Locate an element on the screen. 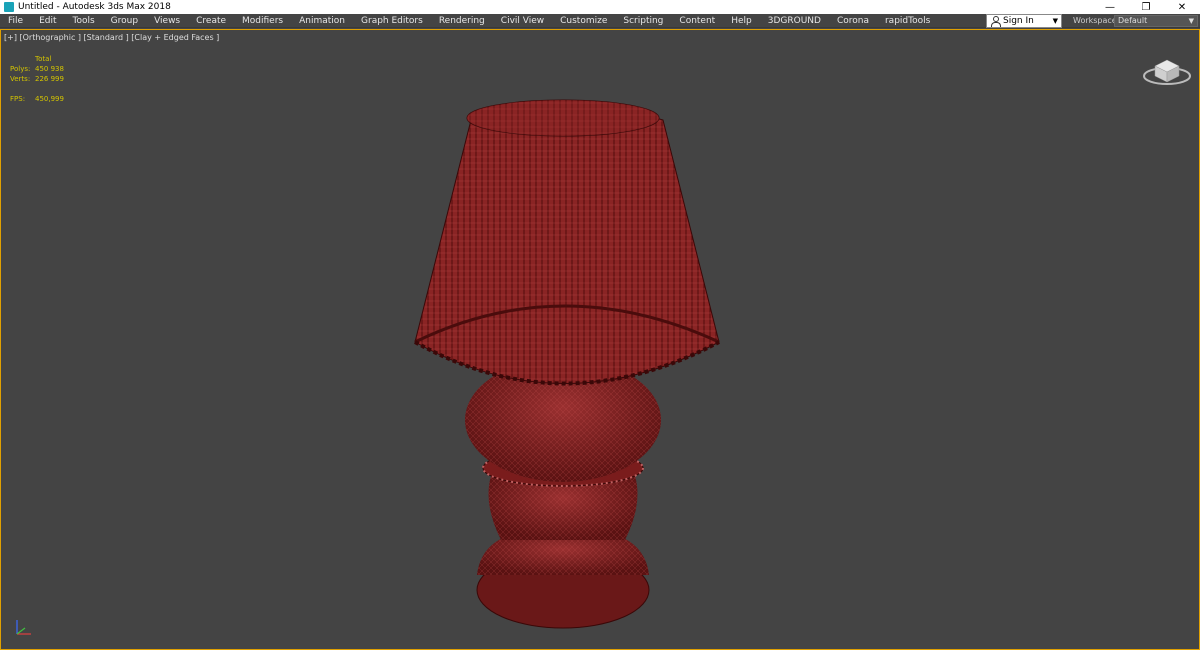 Image resolution: width=1200 pixels, height=650 pixels. polys-label: Polys: is located at coordinates (20, 69).